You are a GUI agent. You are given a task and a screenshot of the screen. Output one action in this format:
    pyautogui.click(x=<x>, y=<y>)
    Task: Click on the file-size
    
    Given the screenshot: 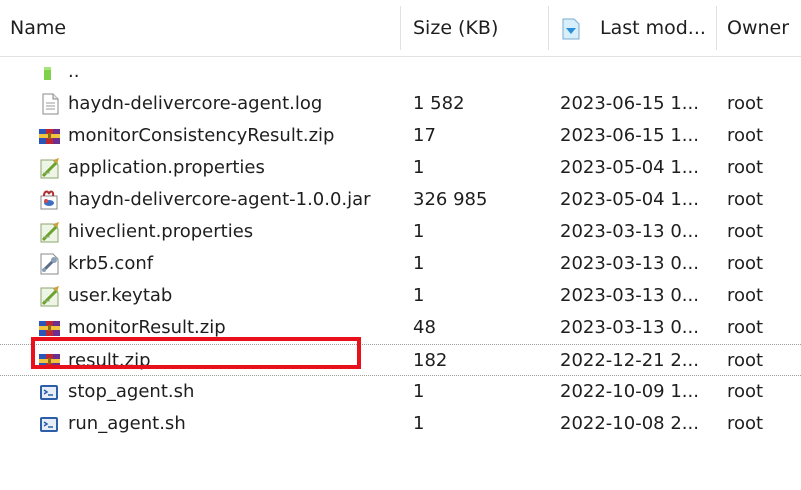 What is the action you would take?
    pyautogui.click(x=478, y=72)
    